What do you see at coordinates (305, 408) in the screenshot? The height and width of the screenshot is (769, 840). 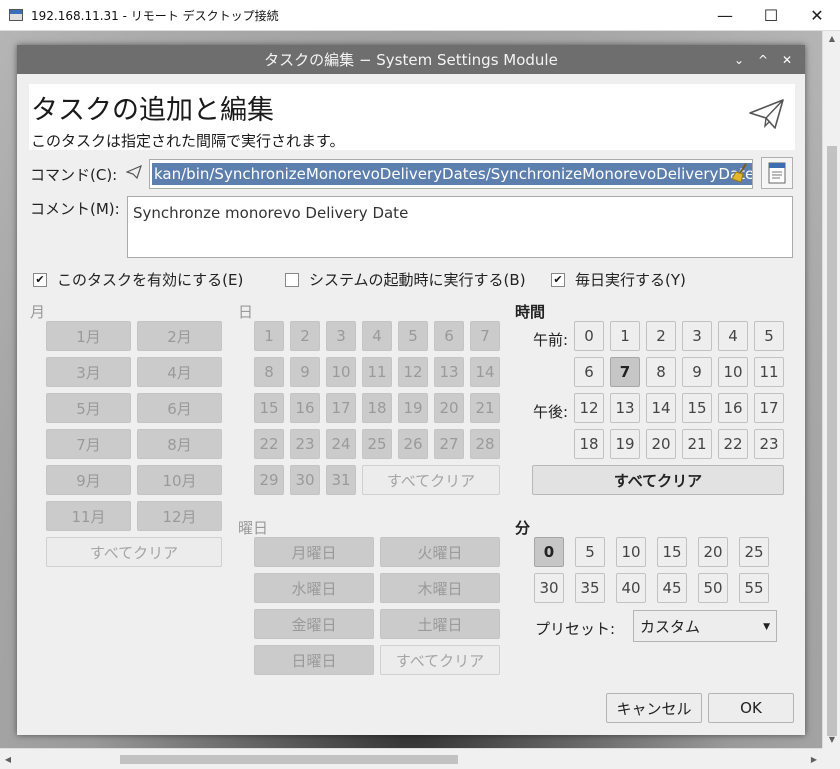 I see `day-button: 16` at bounding box center [305, 408].